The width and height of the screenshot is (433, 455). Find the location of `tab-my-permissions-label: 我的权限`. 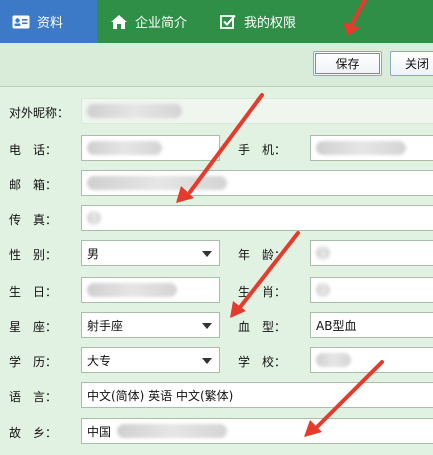

tab-my-permissions-label: 我的权限 is located at coordinates (270, 23).